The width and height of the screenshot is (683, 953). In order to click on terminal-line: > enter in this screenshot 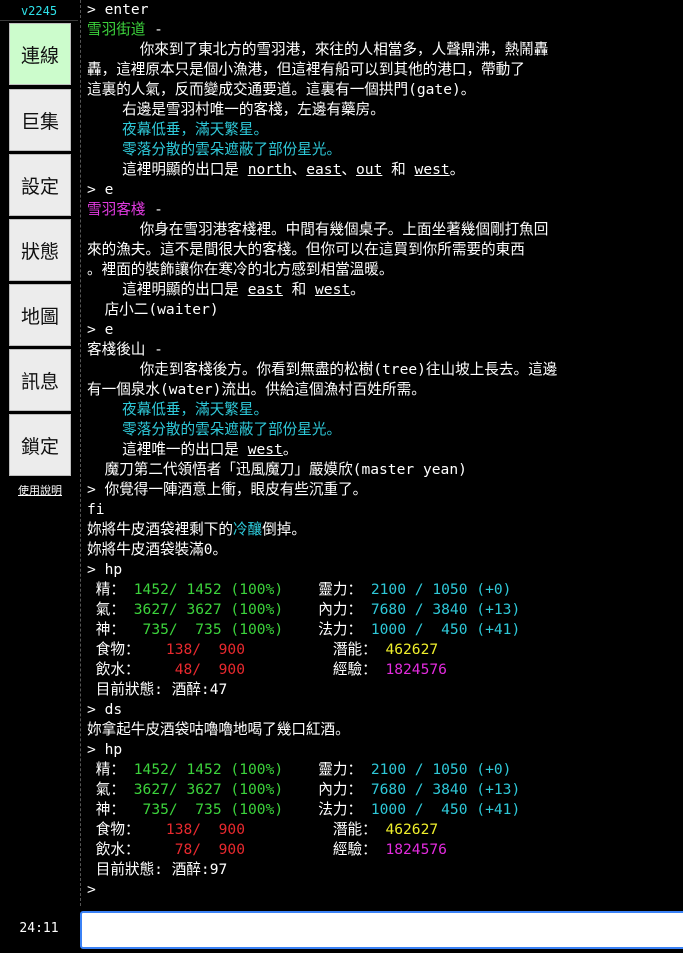, I will do `click(384, 10)`.